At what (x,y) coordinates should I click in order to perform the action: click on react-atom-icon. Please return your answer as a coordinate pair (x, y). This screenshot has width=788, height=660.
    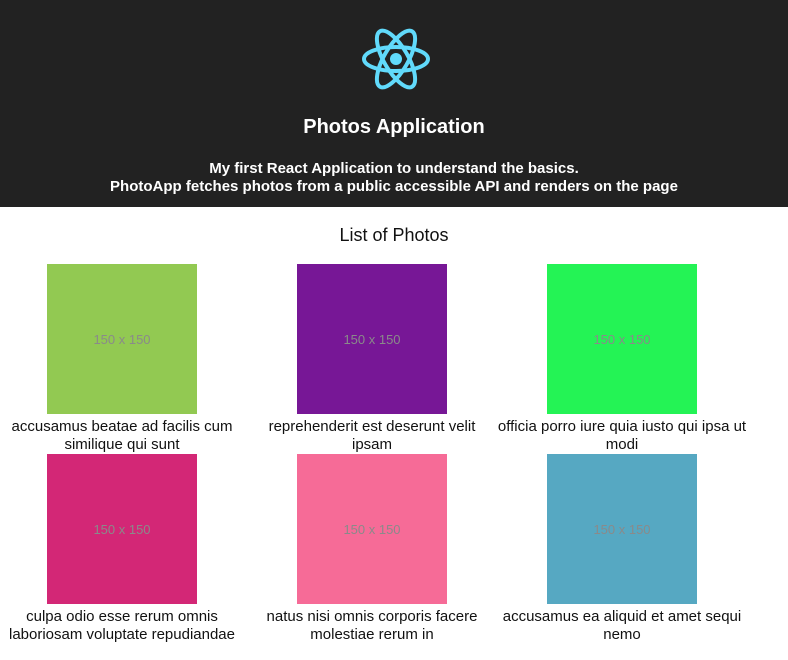
    Looking at the image, I should click on (396, 59).